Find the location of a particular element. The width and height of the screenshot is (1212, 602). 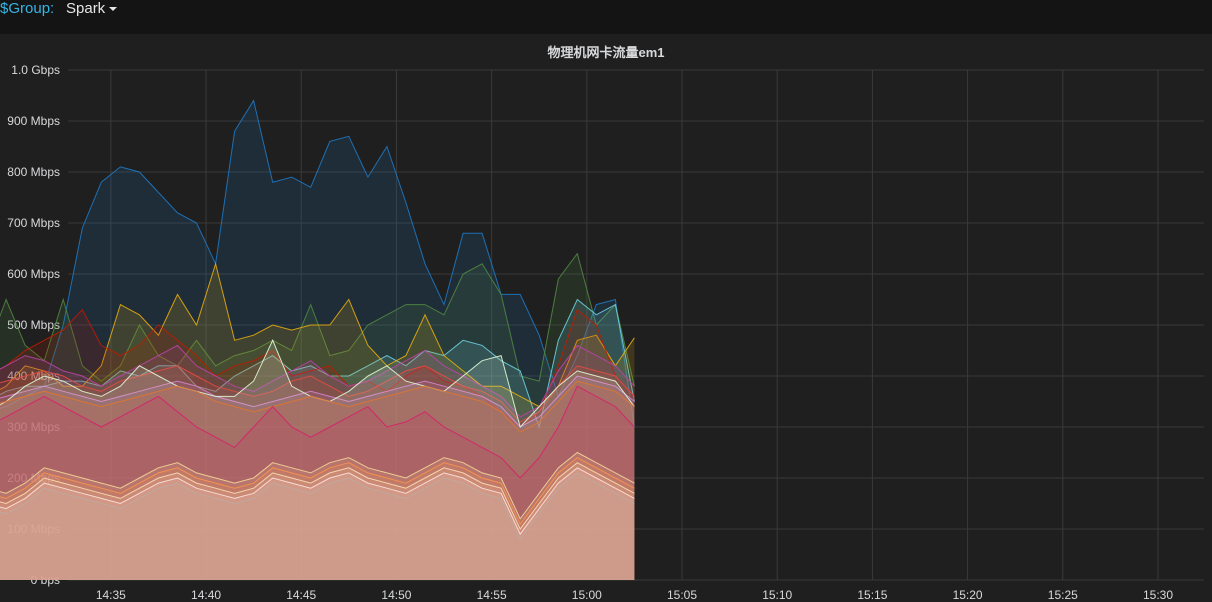

x-tick-label: 15:10 is located at coordinates (777, 595).